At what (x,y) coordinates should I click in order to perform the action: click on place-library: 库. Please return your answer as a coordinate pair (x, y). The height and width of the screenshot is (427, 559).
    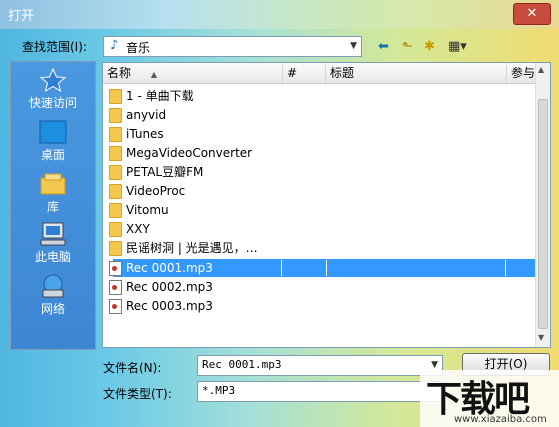
    Looking at the image, I should click on (53, 193).